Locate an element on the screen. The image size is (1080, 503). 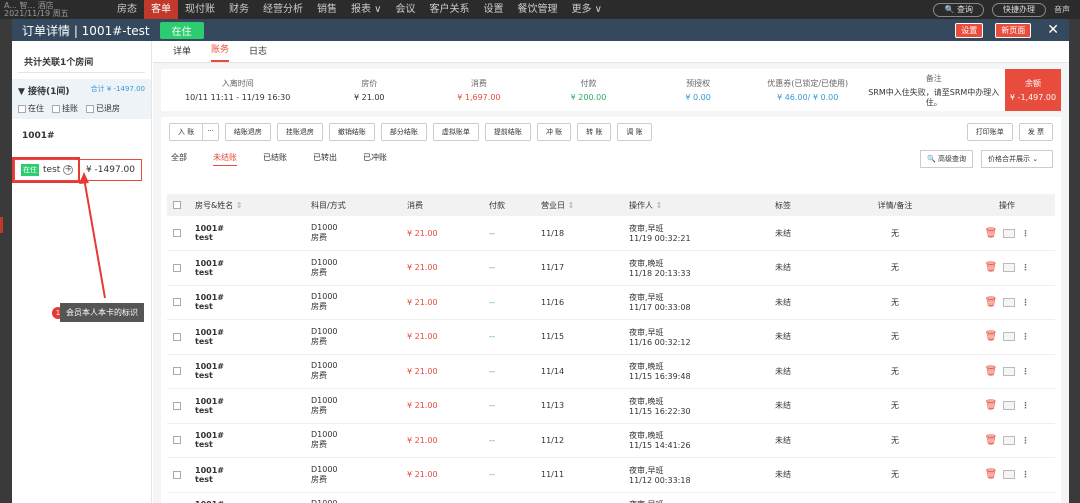
watermark-logo: ◎ 大数跨境 is located at coordinates (56, 480).